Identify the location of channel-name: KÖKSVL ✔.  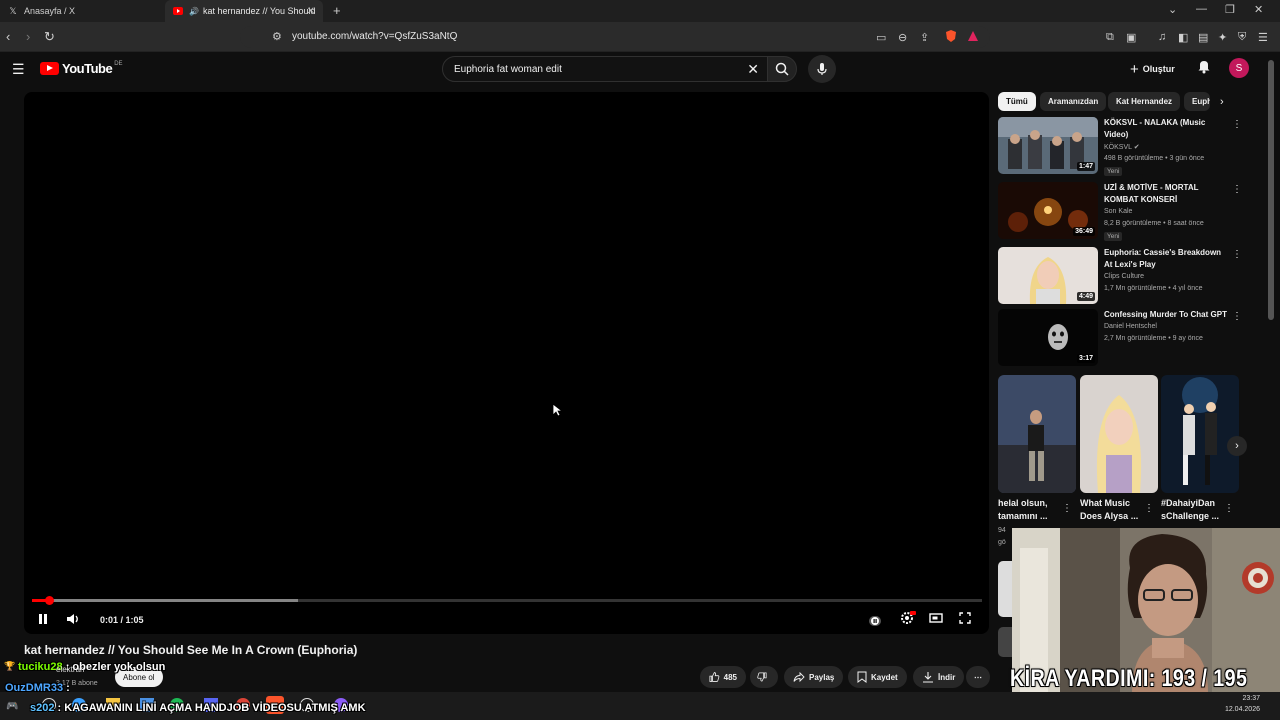
(1122, 147).